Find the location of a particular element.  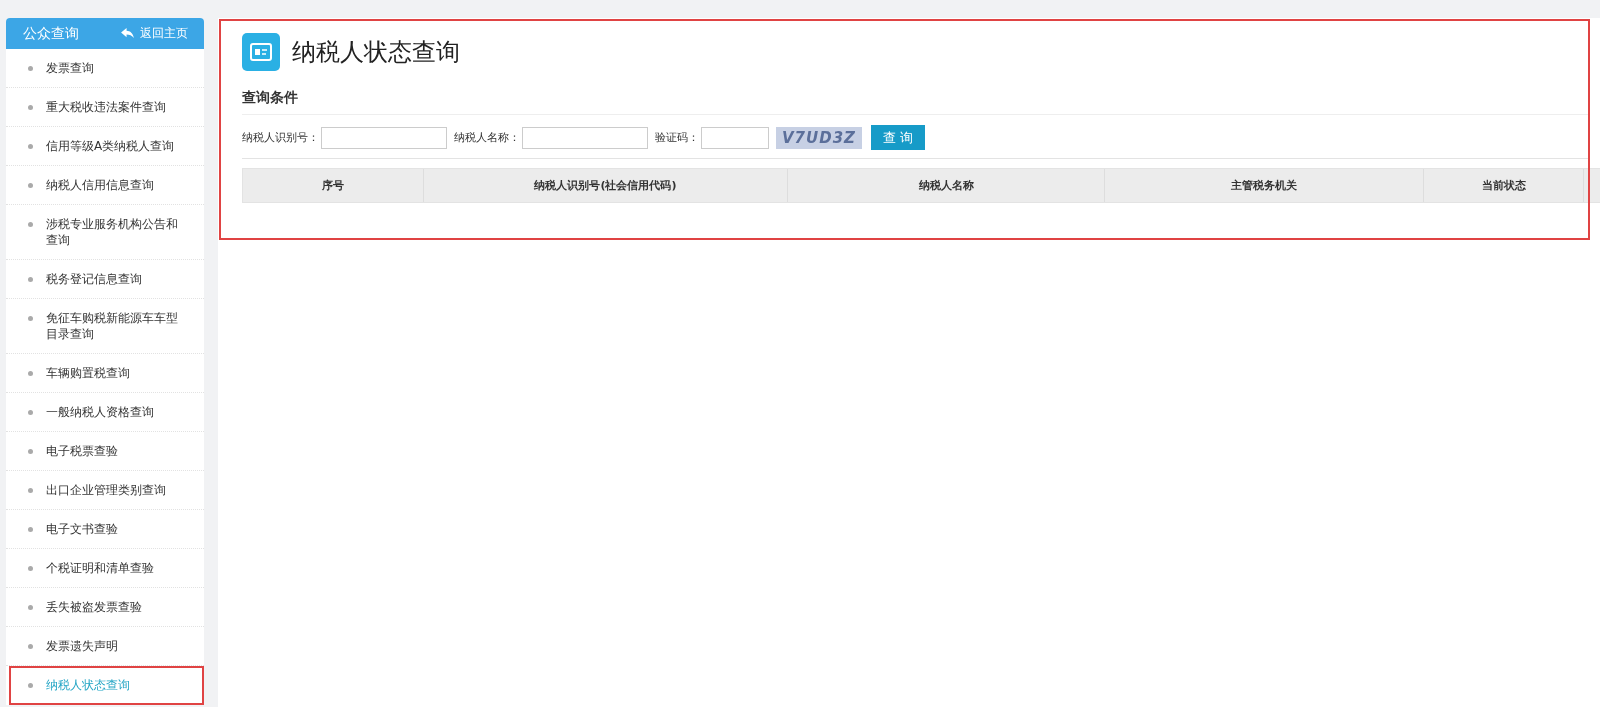

sidebar-item: 发票遗失声明 is located at coordinates (105, 646).